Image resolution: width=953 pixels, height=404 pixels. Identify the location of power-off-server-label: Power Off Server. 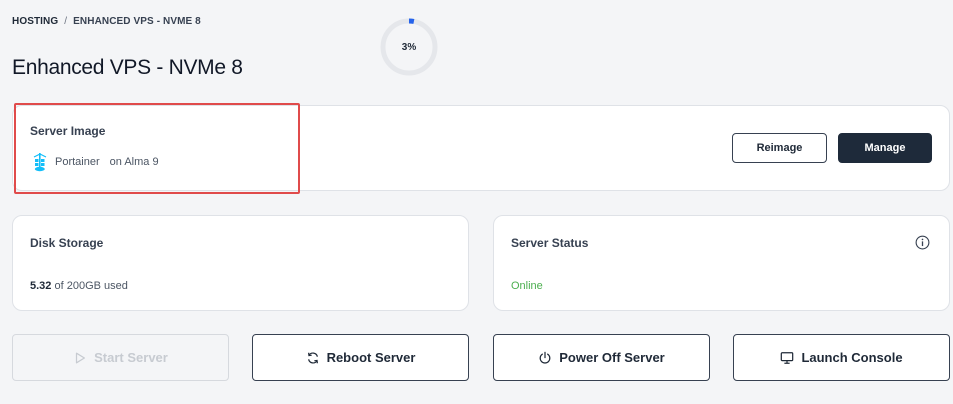
(612, 357).